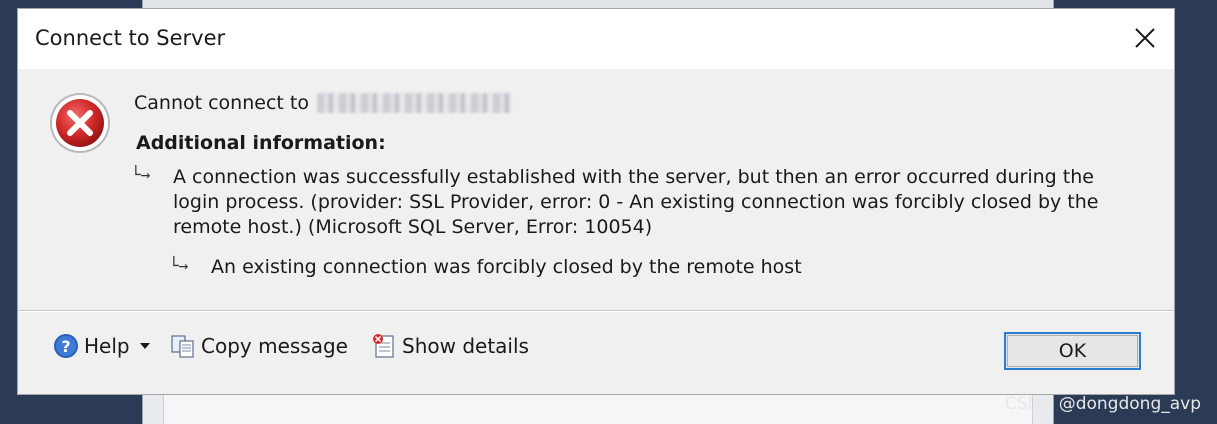 The image size is (1217, 424). What do you see at coordinates (80, 123) in the screenshot?
I see `error-icon` at bounding box center [80, 123].